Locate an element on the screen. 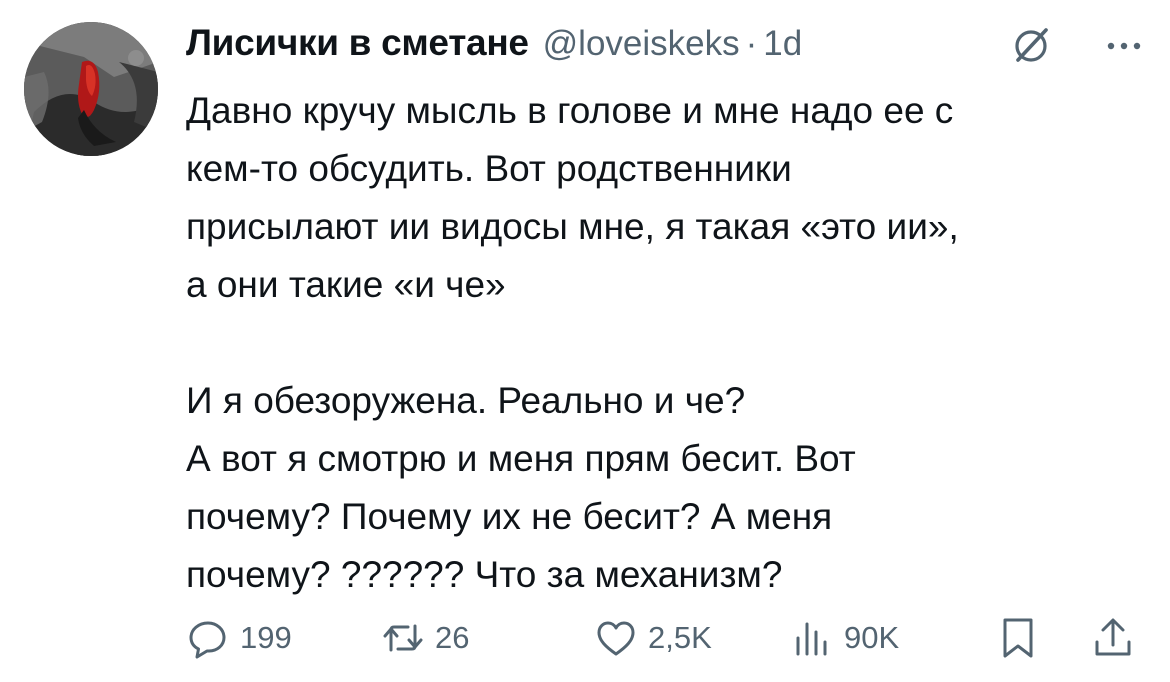 This screenshot has width=1170, height=682. heart-icon is located at coordinates (616, 638).